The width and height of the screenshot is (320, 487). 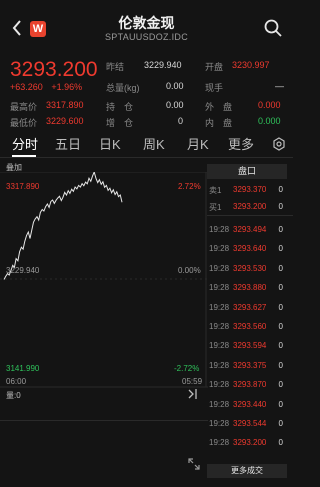 I want to click on low-value: 3229.600, so click(x=65, y=121).